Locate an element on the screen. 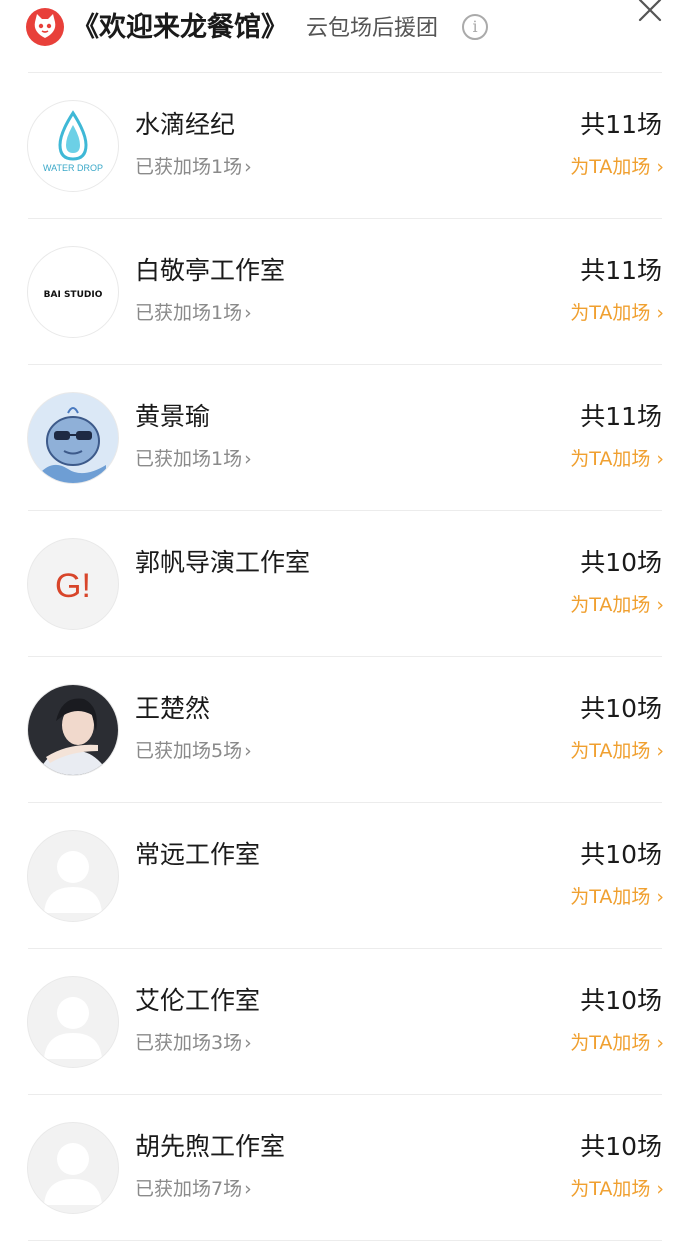 The image size is (690, 1244). close-icon is located at coordinates (650, 12).